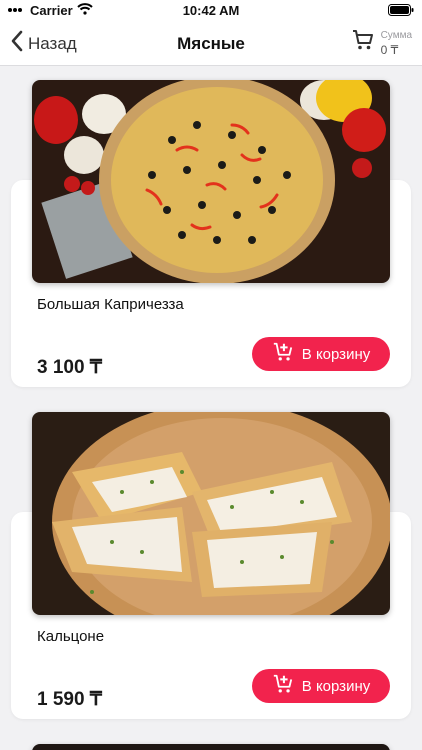 The width and height of the screenshot is (422, 750). Describe the element at coordinates (211, 747) in the screenshot. I see `product-image-next` at that location.